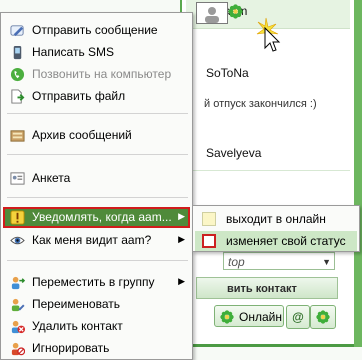  I want to click on menu-item-label: Удалить контакт, so click(77, 326).